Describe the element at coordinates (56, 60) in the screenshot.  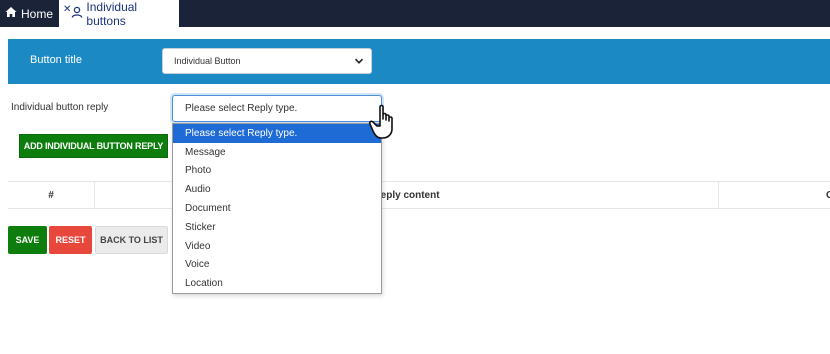
I see `button-title-label: Button title` at that location.